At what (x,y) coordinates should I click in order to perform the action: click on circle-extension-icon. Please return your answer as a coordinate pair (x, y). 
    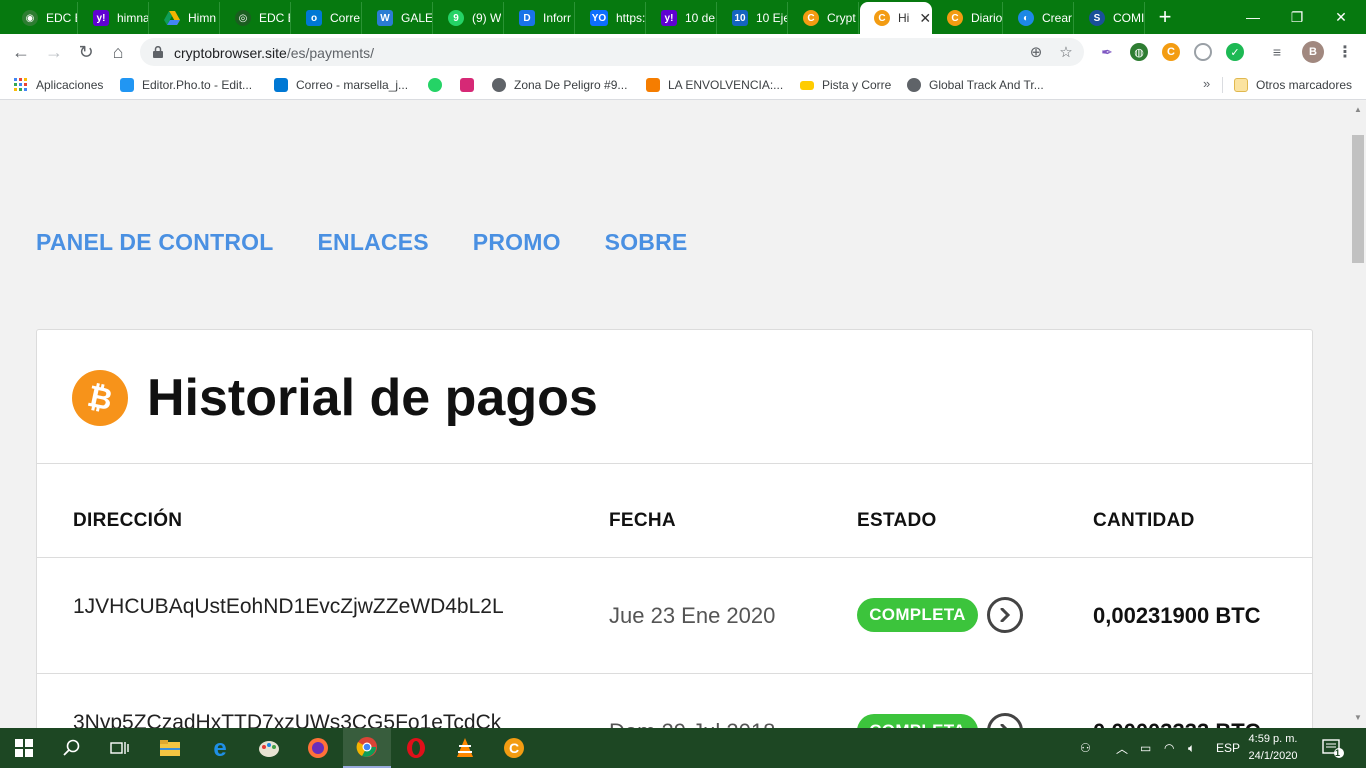
    Looking at the image, I should click on (1203, 52).